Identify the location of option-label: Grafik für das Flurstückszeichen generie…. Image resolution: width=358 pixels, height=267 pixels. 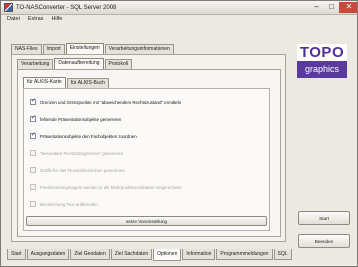
(82, 170).